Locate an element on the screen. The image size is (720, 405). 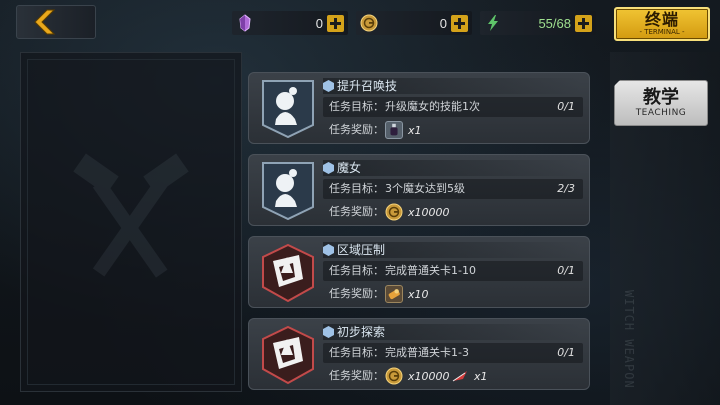
terminal-button: 终端 - TERMINAL - is located at coordinates (662, 24).